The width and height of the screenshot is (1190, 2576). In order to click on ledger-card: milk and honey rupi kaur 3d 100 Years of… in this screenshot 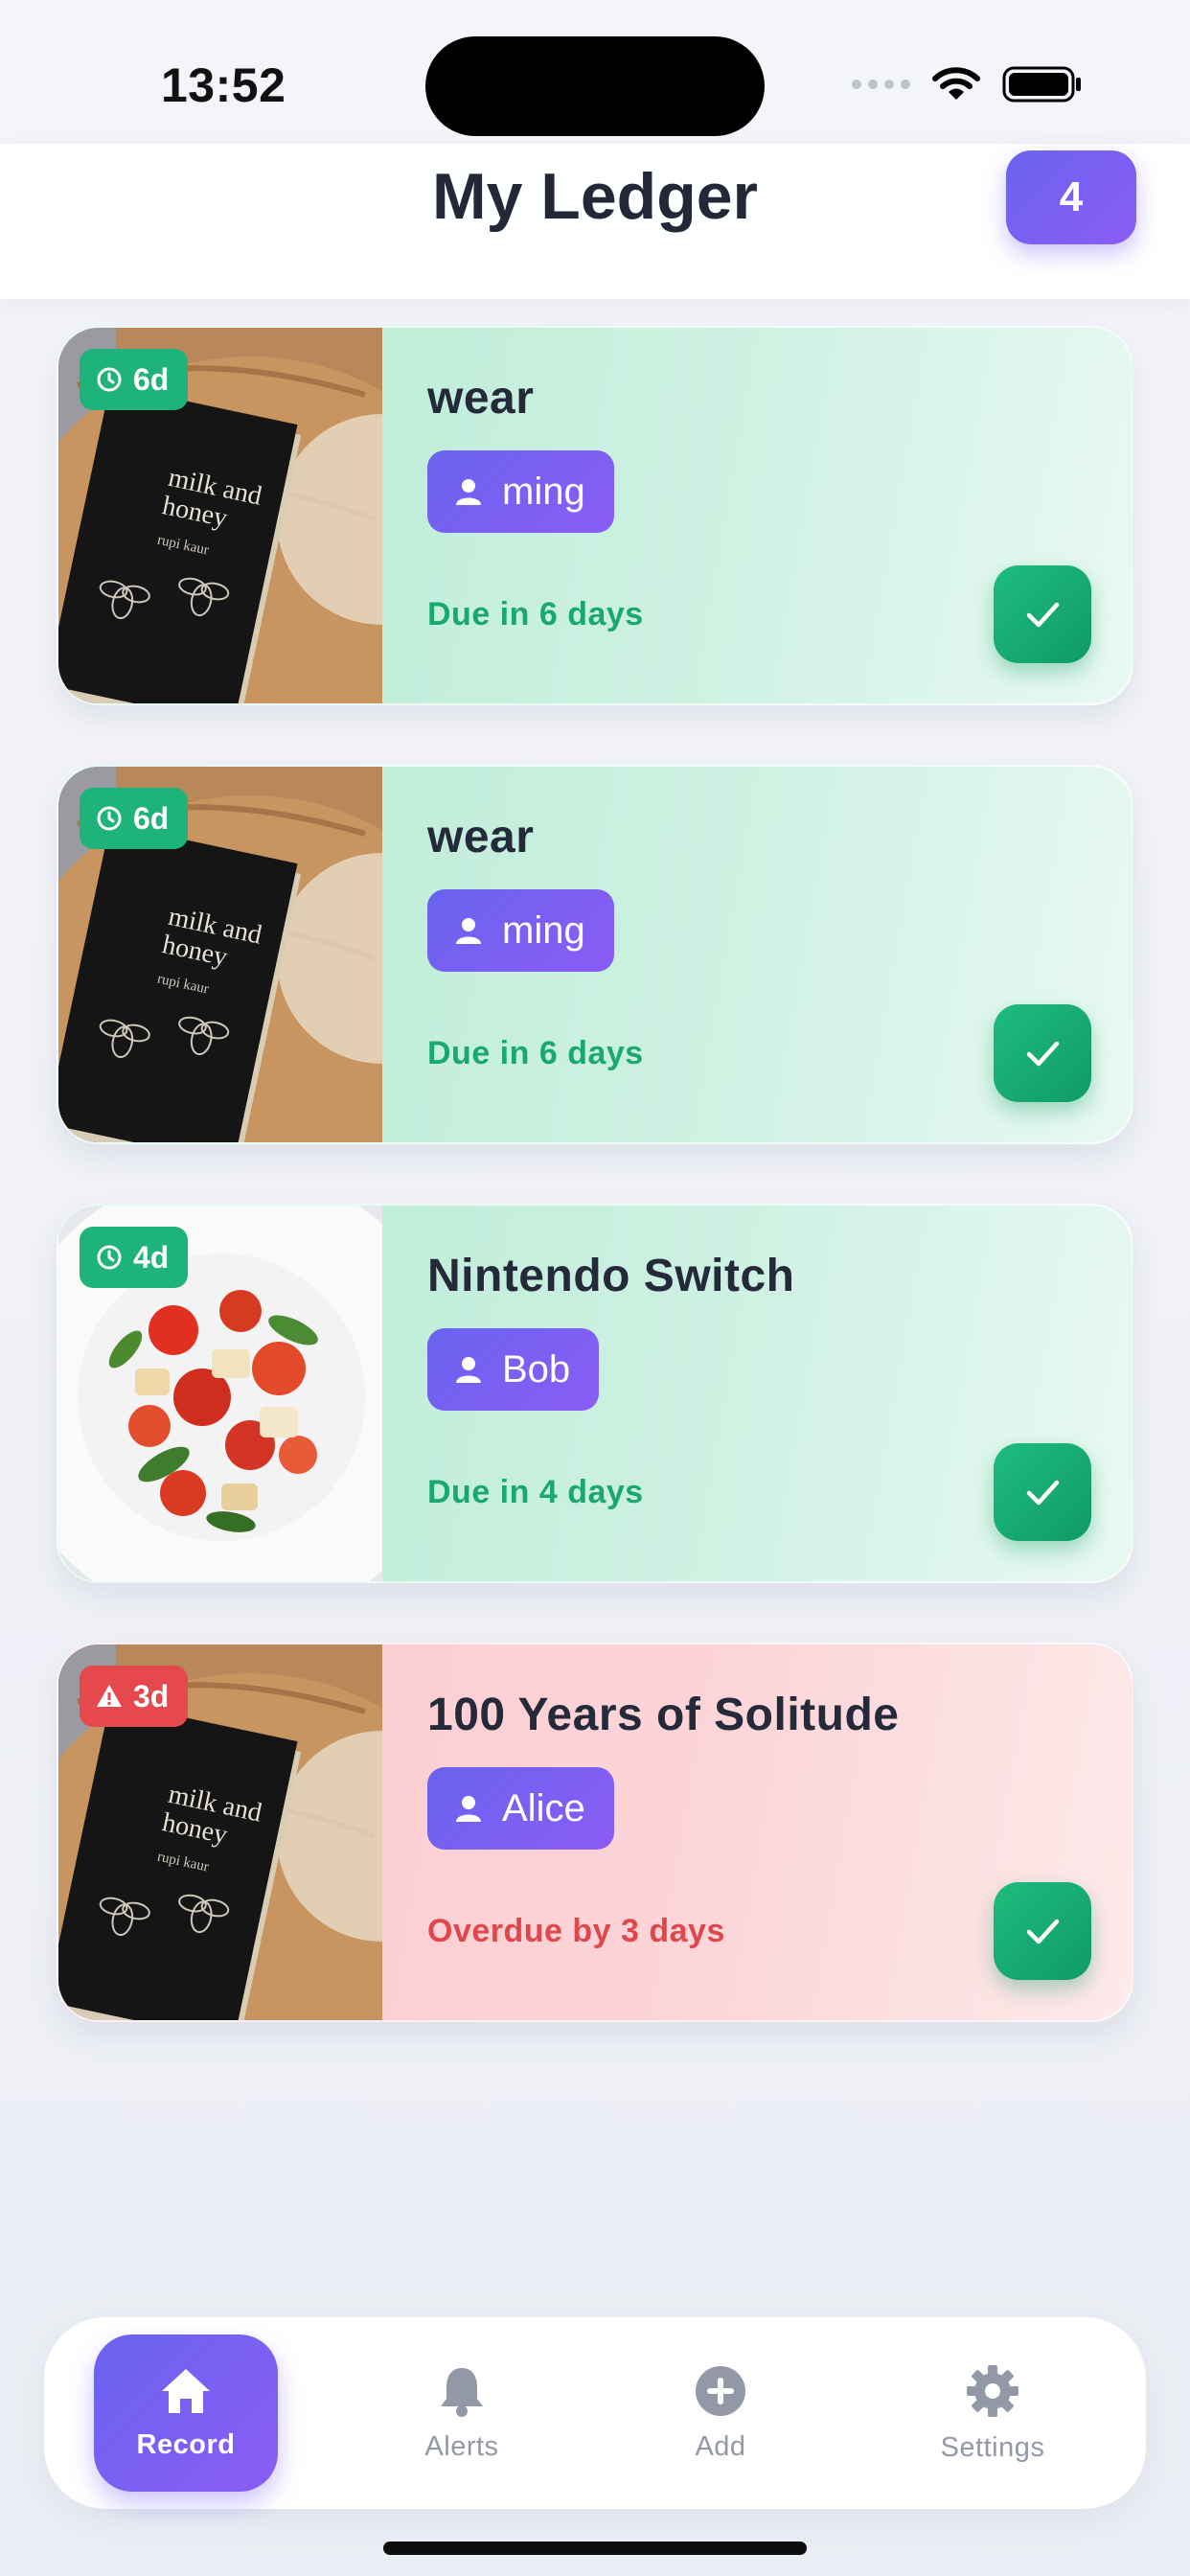, I will do `click(595, 1832)`.